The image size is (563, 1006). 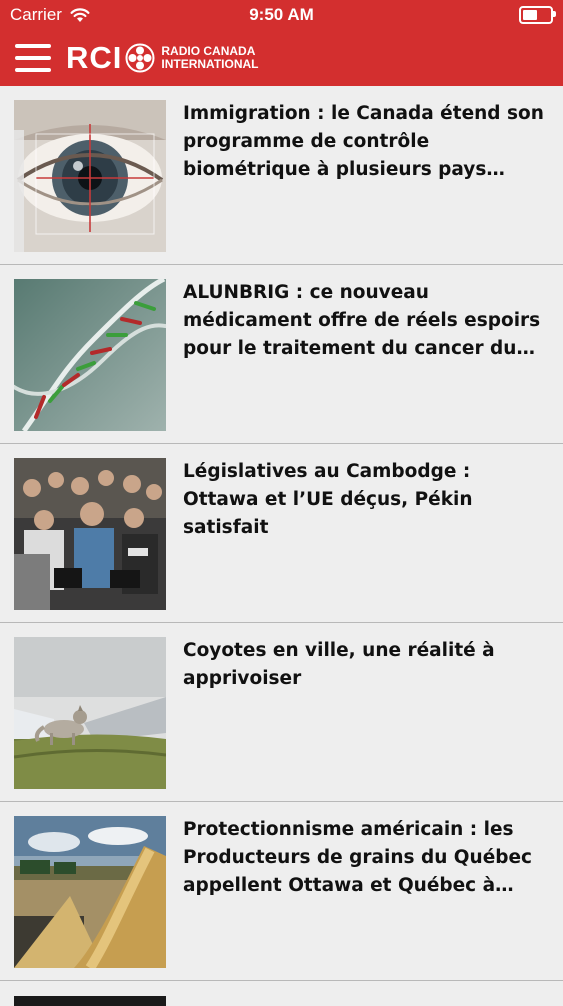 I want to click on dna-helix-image, so click(x=90, y=355).